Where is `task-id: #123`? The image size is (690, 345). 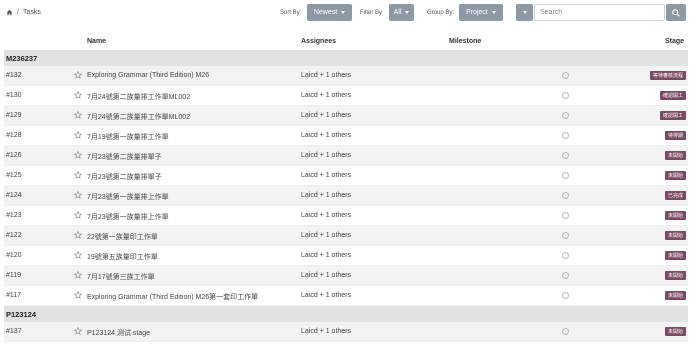 task-id: #123 is located at coordinates (14, 215).